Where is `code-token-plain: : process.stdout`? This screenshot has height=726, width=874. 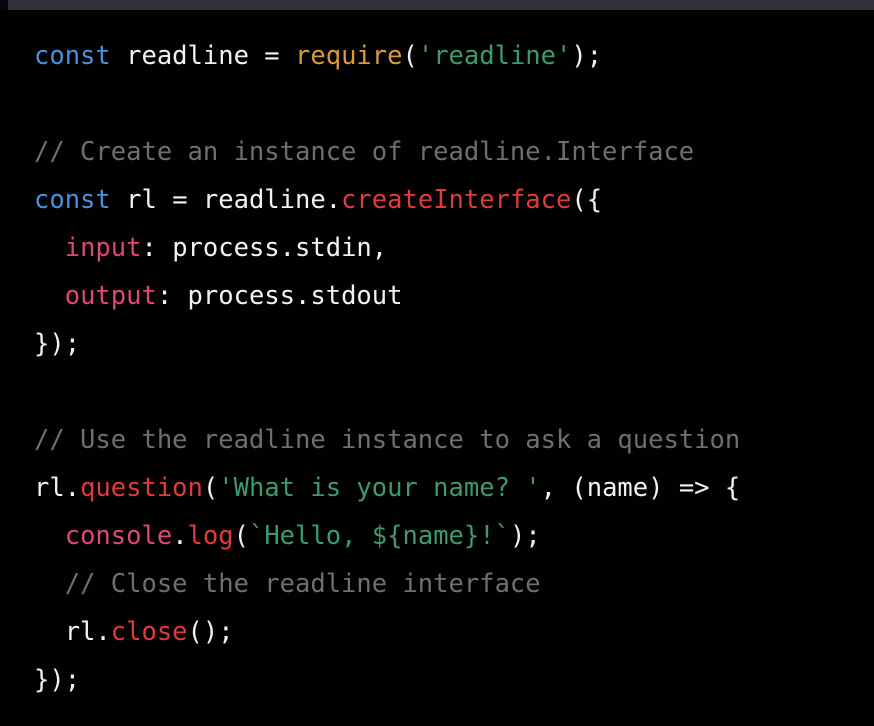
code-token-plain: : process.stdout is located at coordinates (279, 296).